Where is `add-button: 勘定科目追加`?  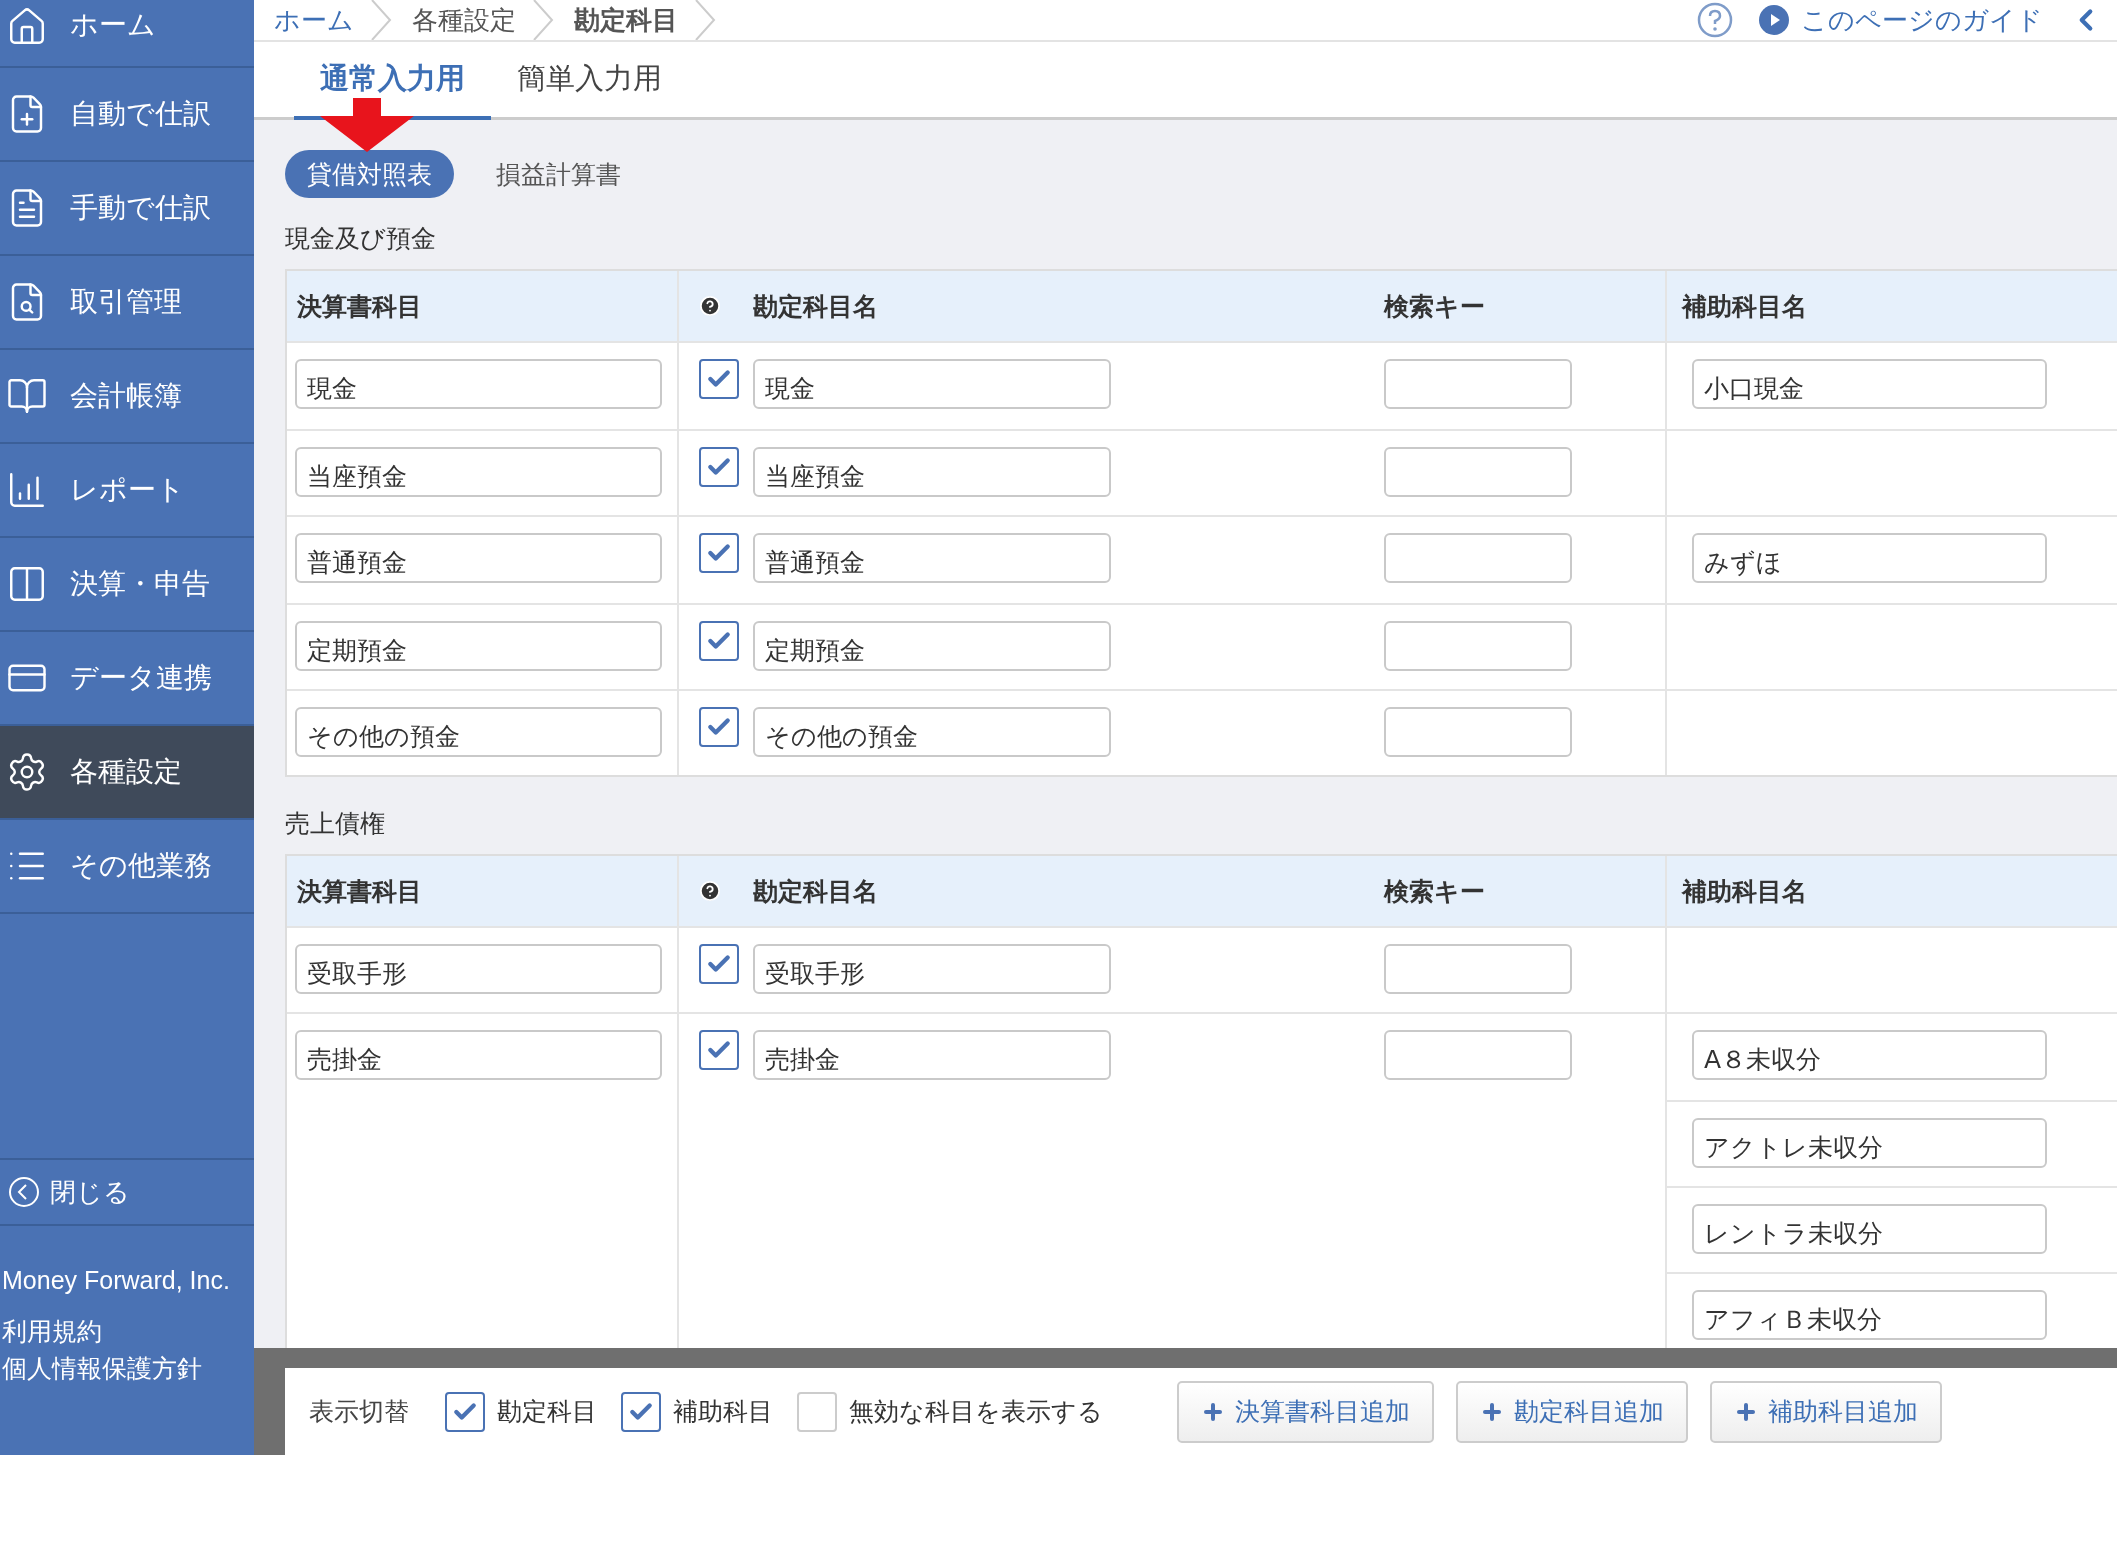
add-button: 勘定科目追加 is located at coordinates (1572, 1411).